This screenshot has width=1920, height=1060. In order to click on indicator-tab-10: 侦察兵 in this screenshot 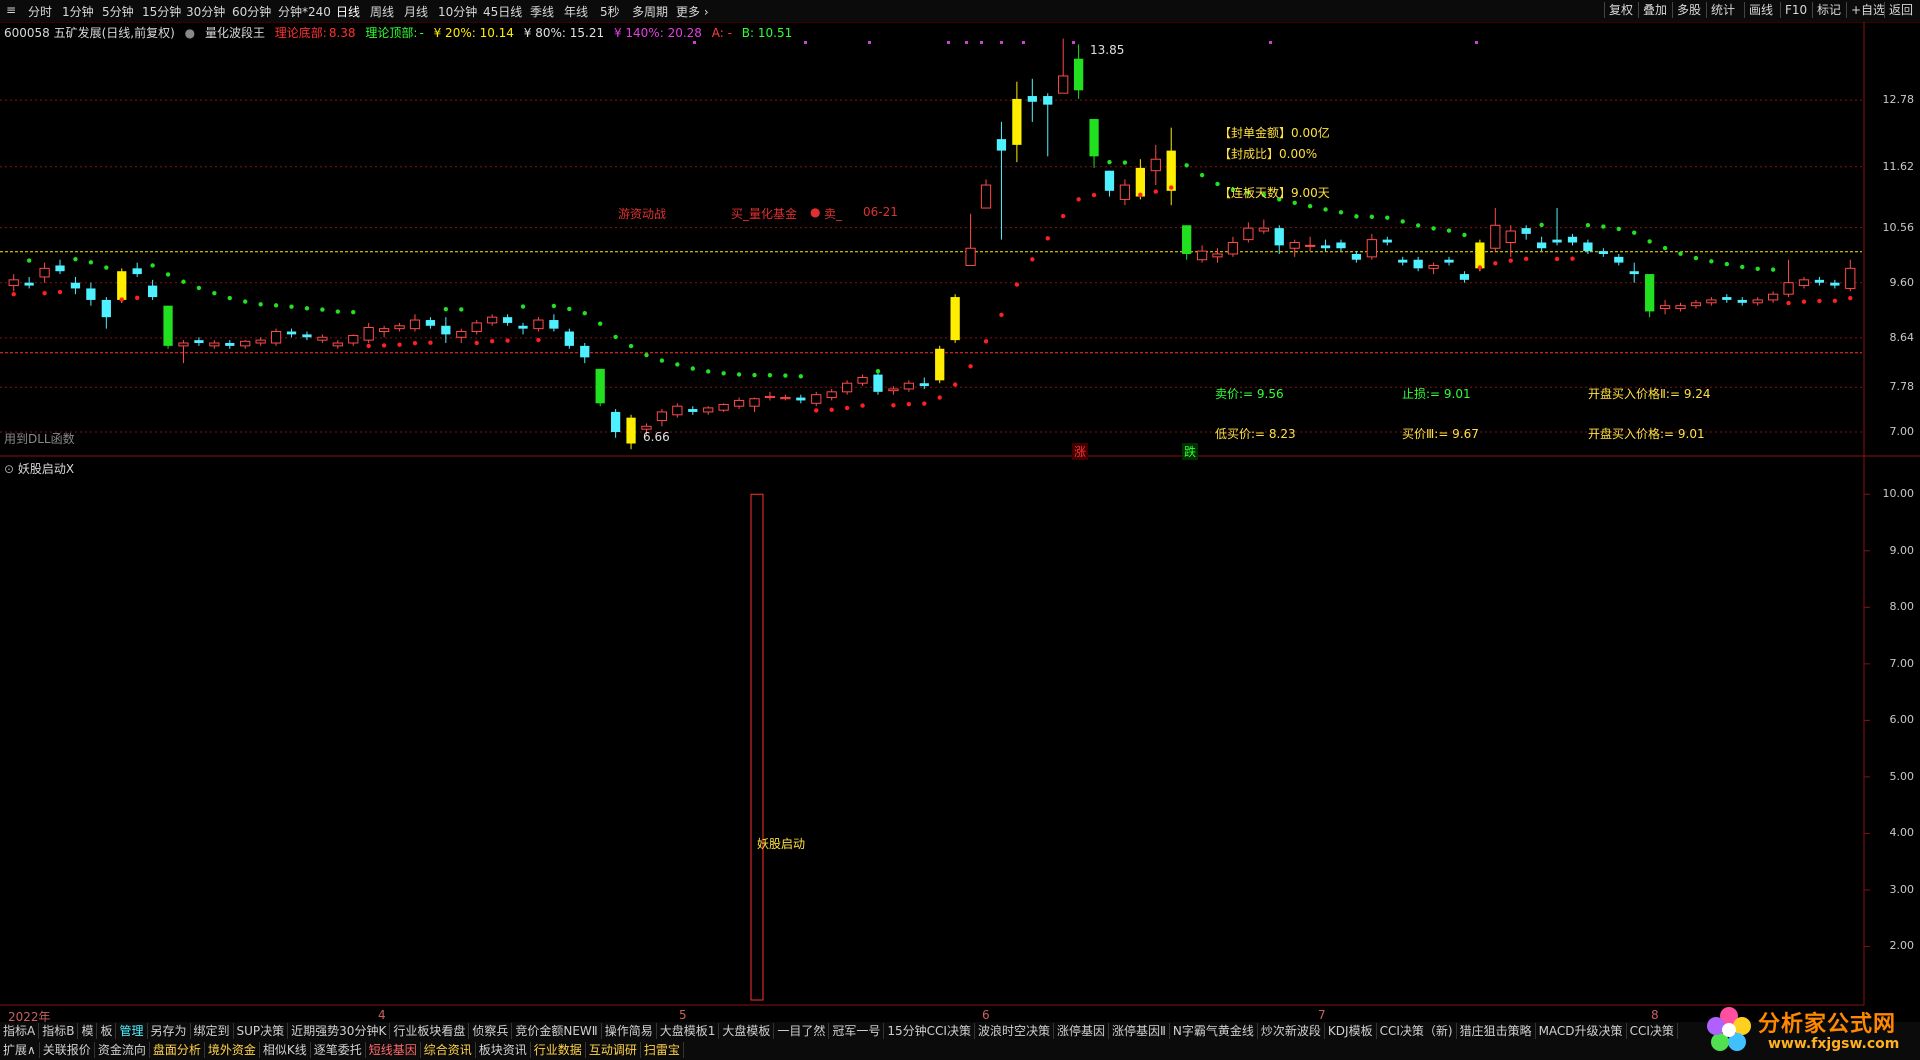, I will do `click(491, 1031)`.